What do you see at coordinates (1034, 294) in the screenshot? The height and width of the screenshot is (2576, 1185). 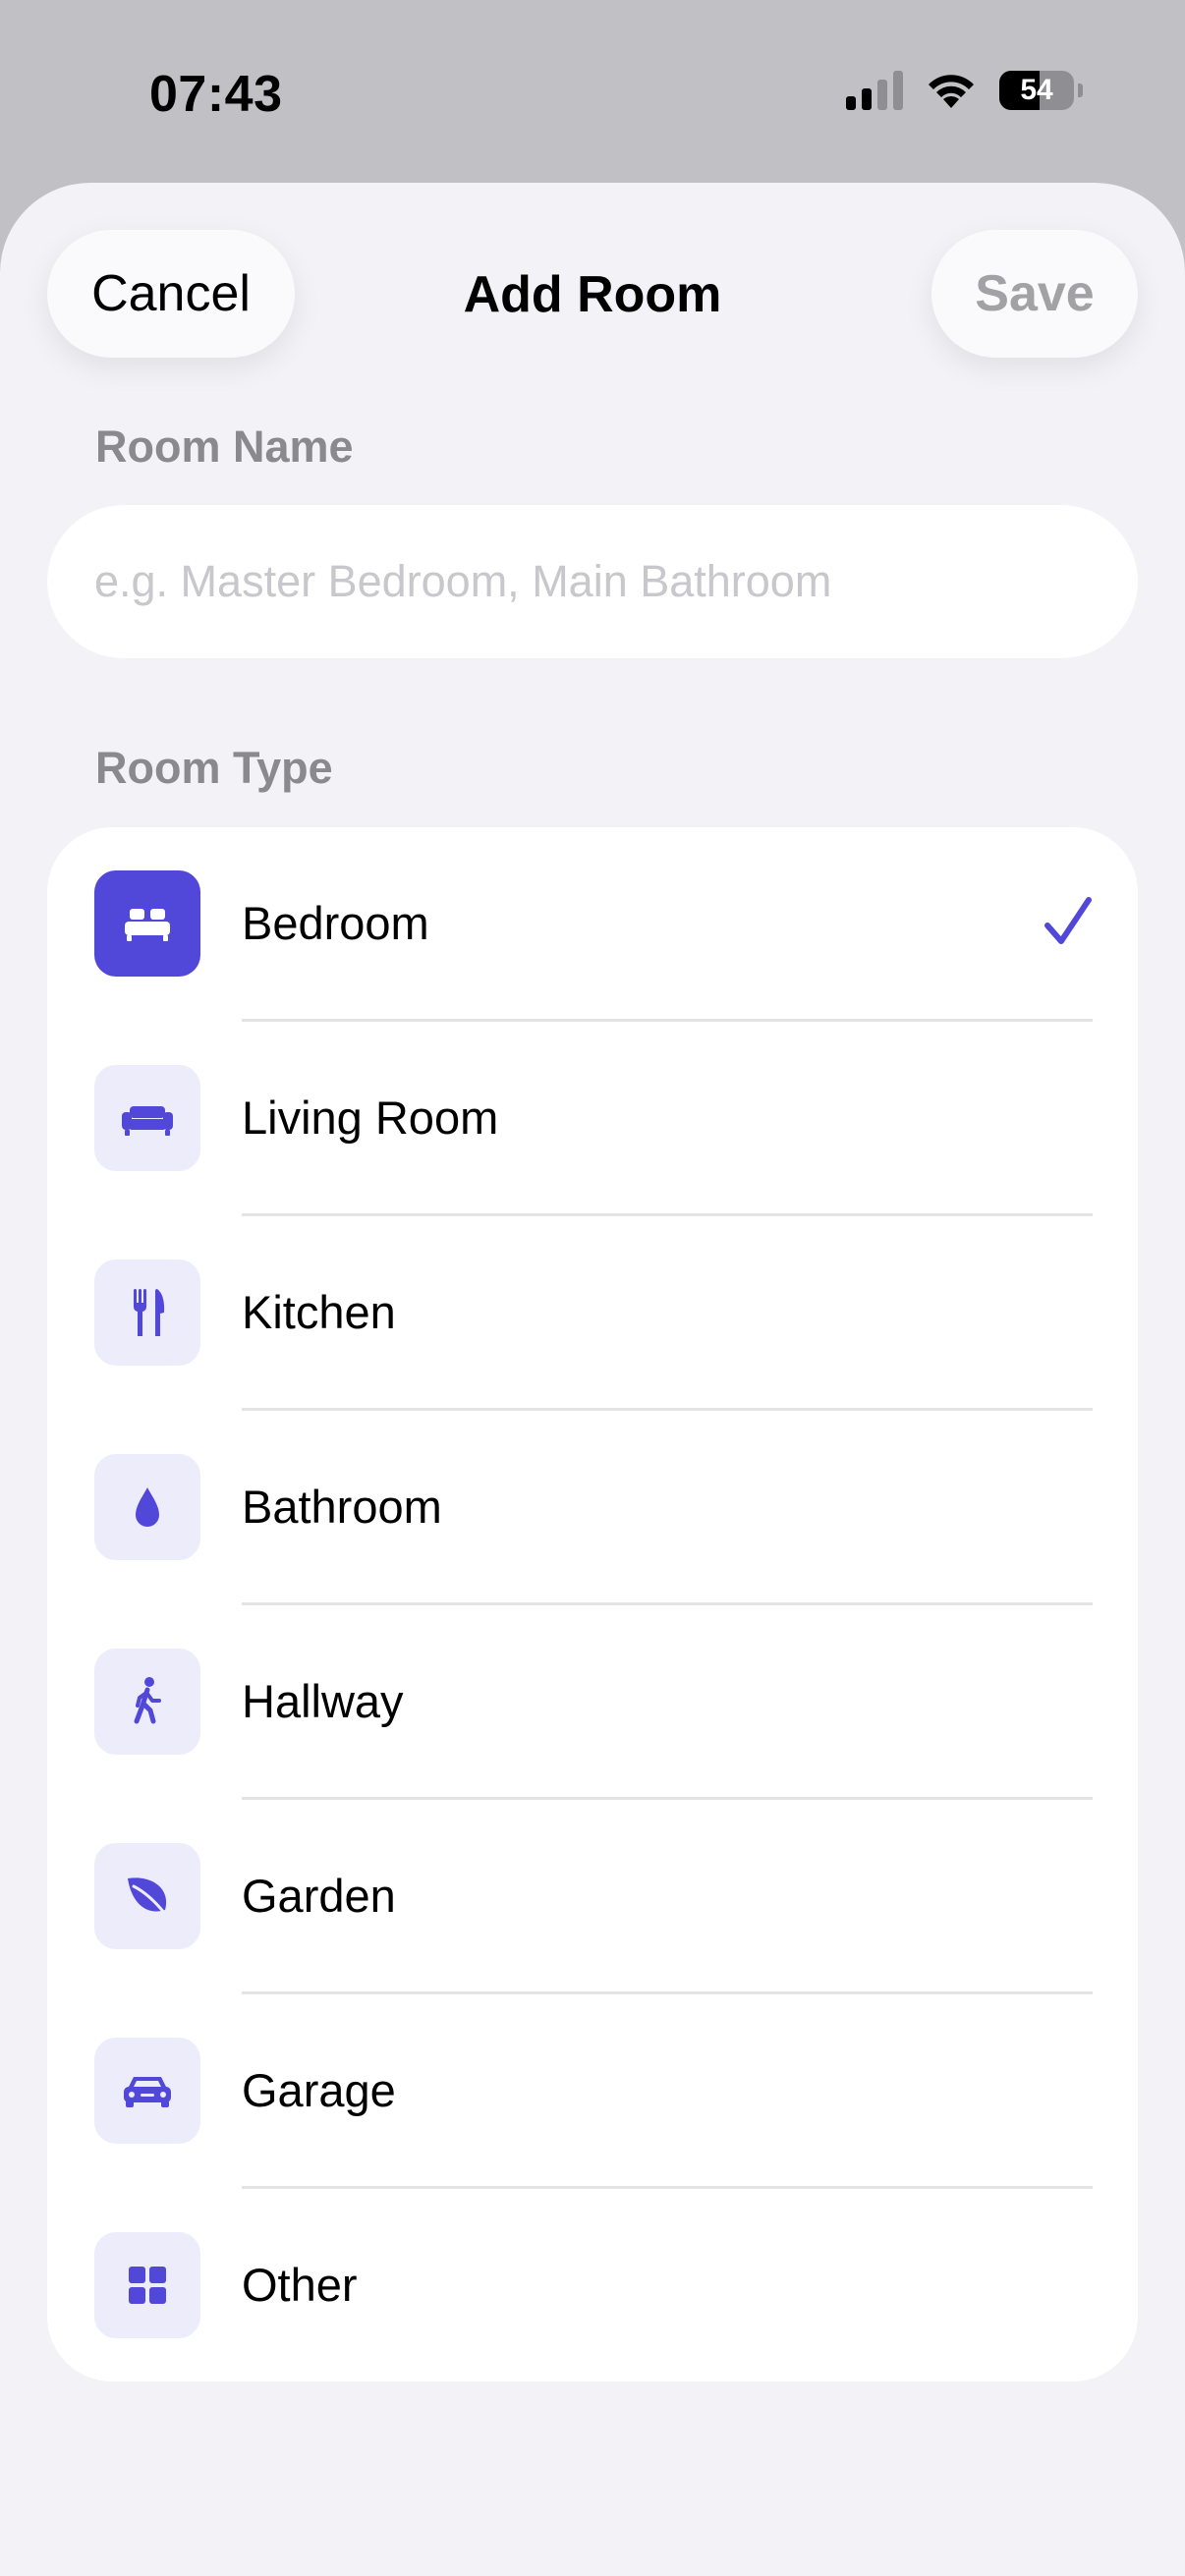 I see `save-button: Save` at bounding box center [1034, 294].